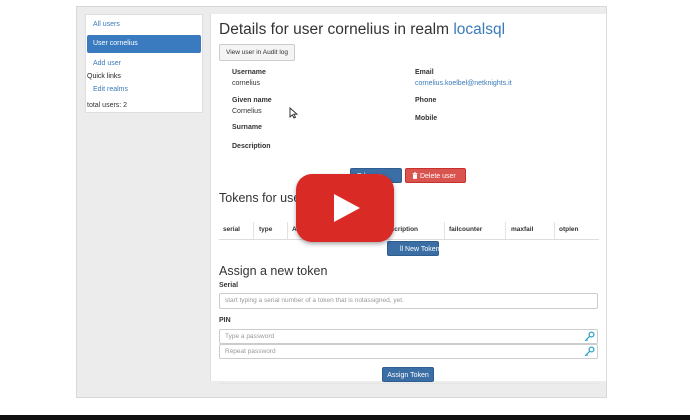 Image resolution: width=690 pixels, height=420 pixels. I want to click on col-maxfail: maxfail, so click(522, 229).